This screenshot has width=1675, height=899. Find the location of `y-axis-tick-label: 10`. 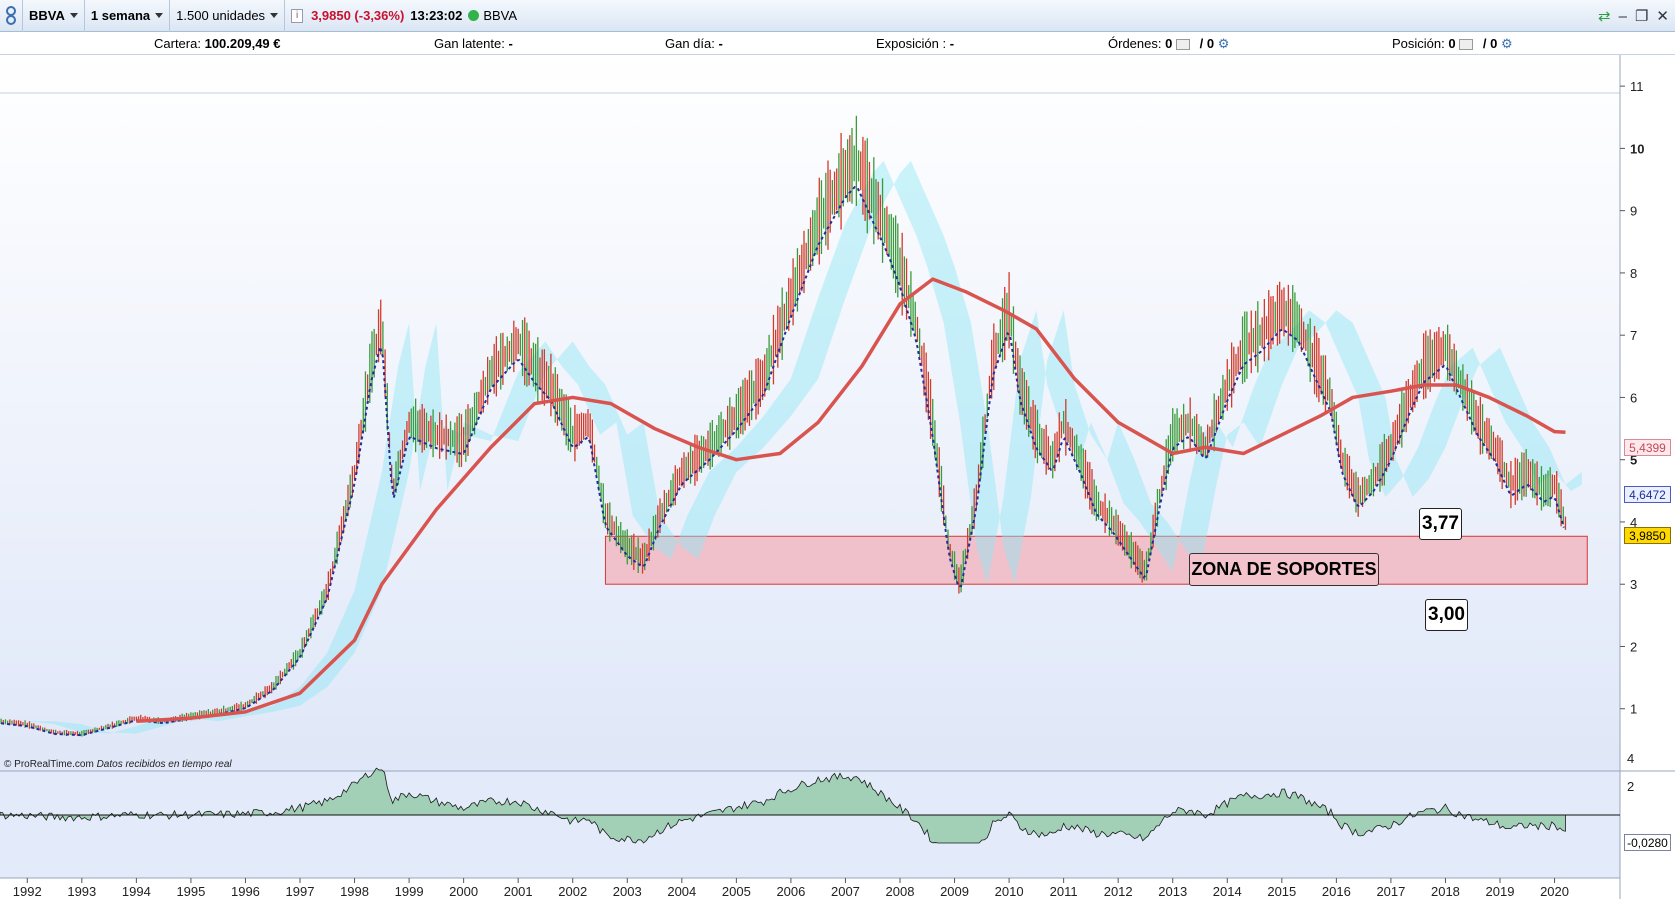

y-axis-tick-label: 10 is located at coordinates (1637, 148).